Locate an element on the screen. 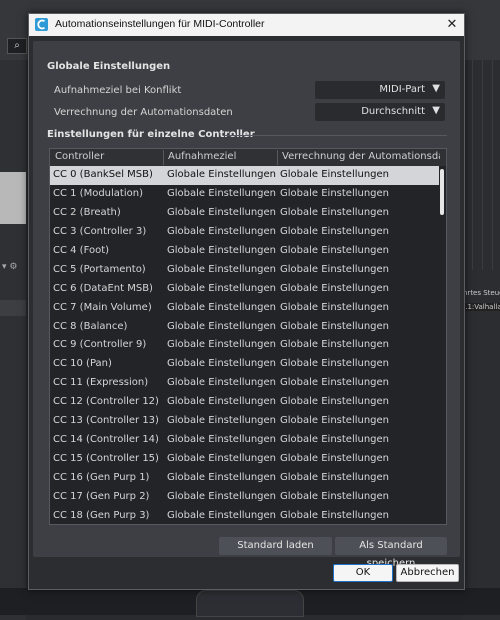 This screenshot has height=620, width=500. cell-controller: CC 10 (Pan) is located at coordinates (82, 364).